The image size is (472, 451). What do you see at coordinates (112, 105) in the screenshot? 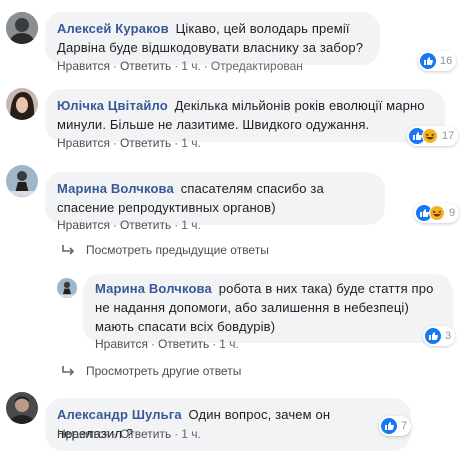
I see `comment-author: Юлічка Цвітайло` at bounding box center [112, 105].